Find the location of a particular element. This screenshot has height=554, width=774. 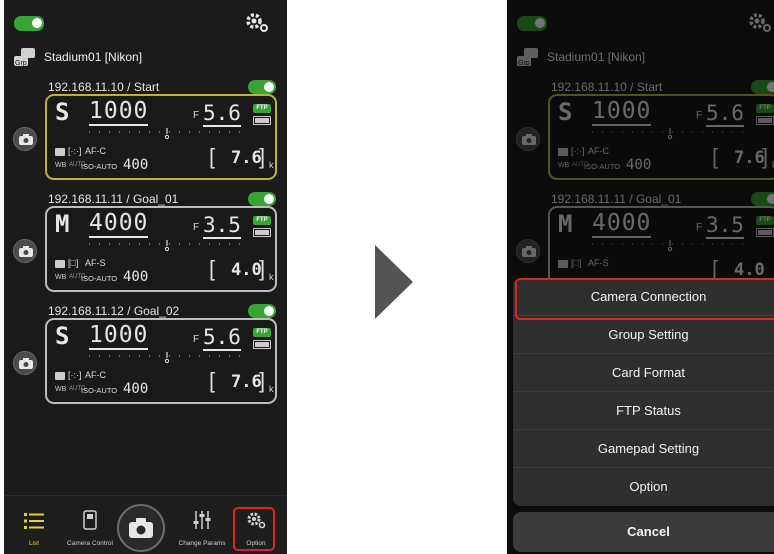

next-step-arrow is located at coordinates (394, 282).